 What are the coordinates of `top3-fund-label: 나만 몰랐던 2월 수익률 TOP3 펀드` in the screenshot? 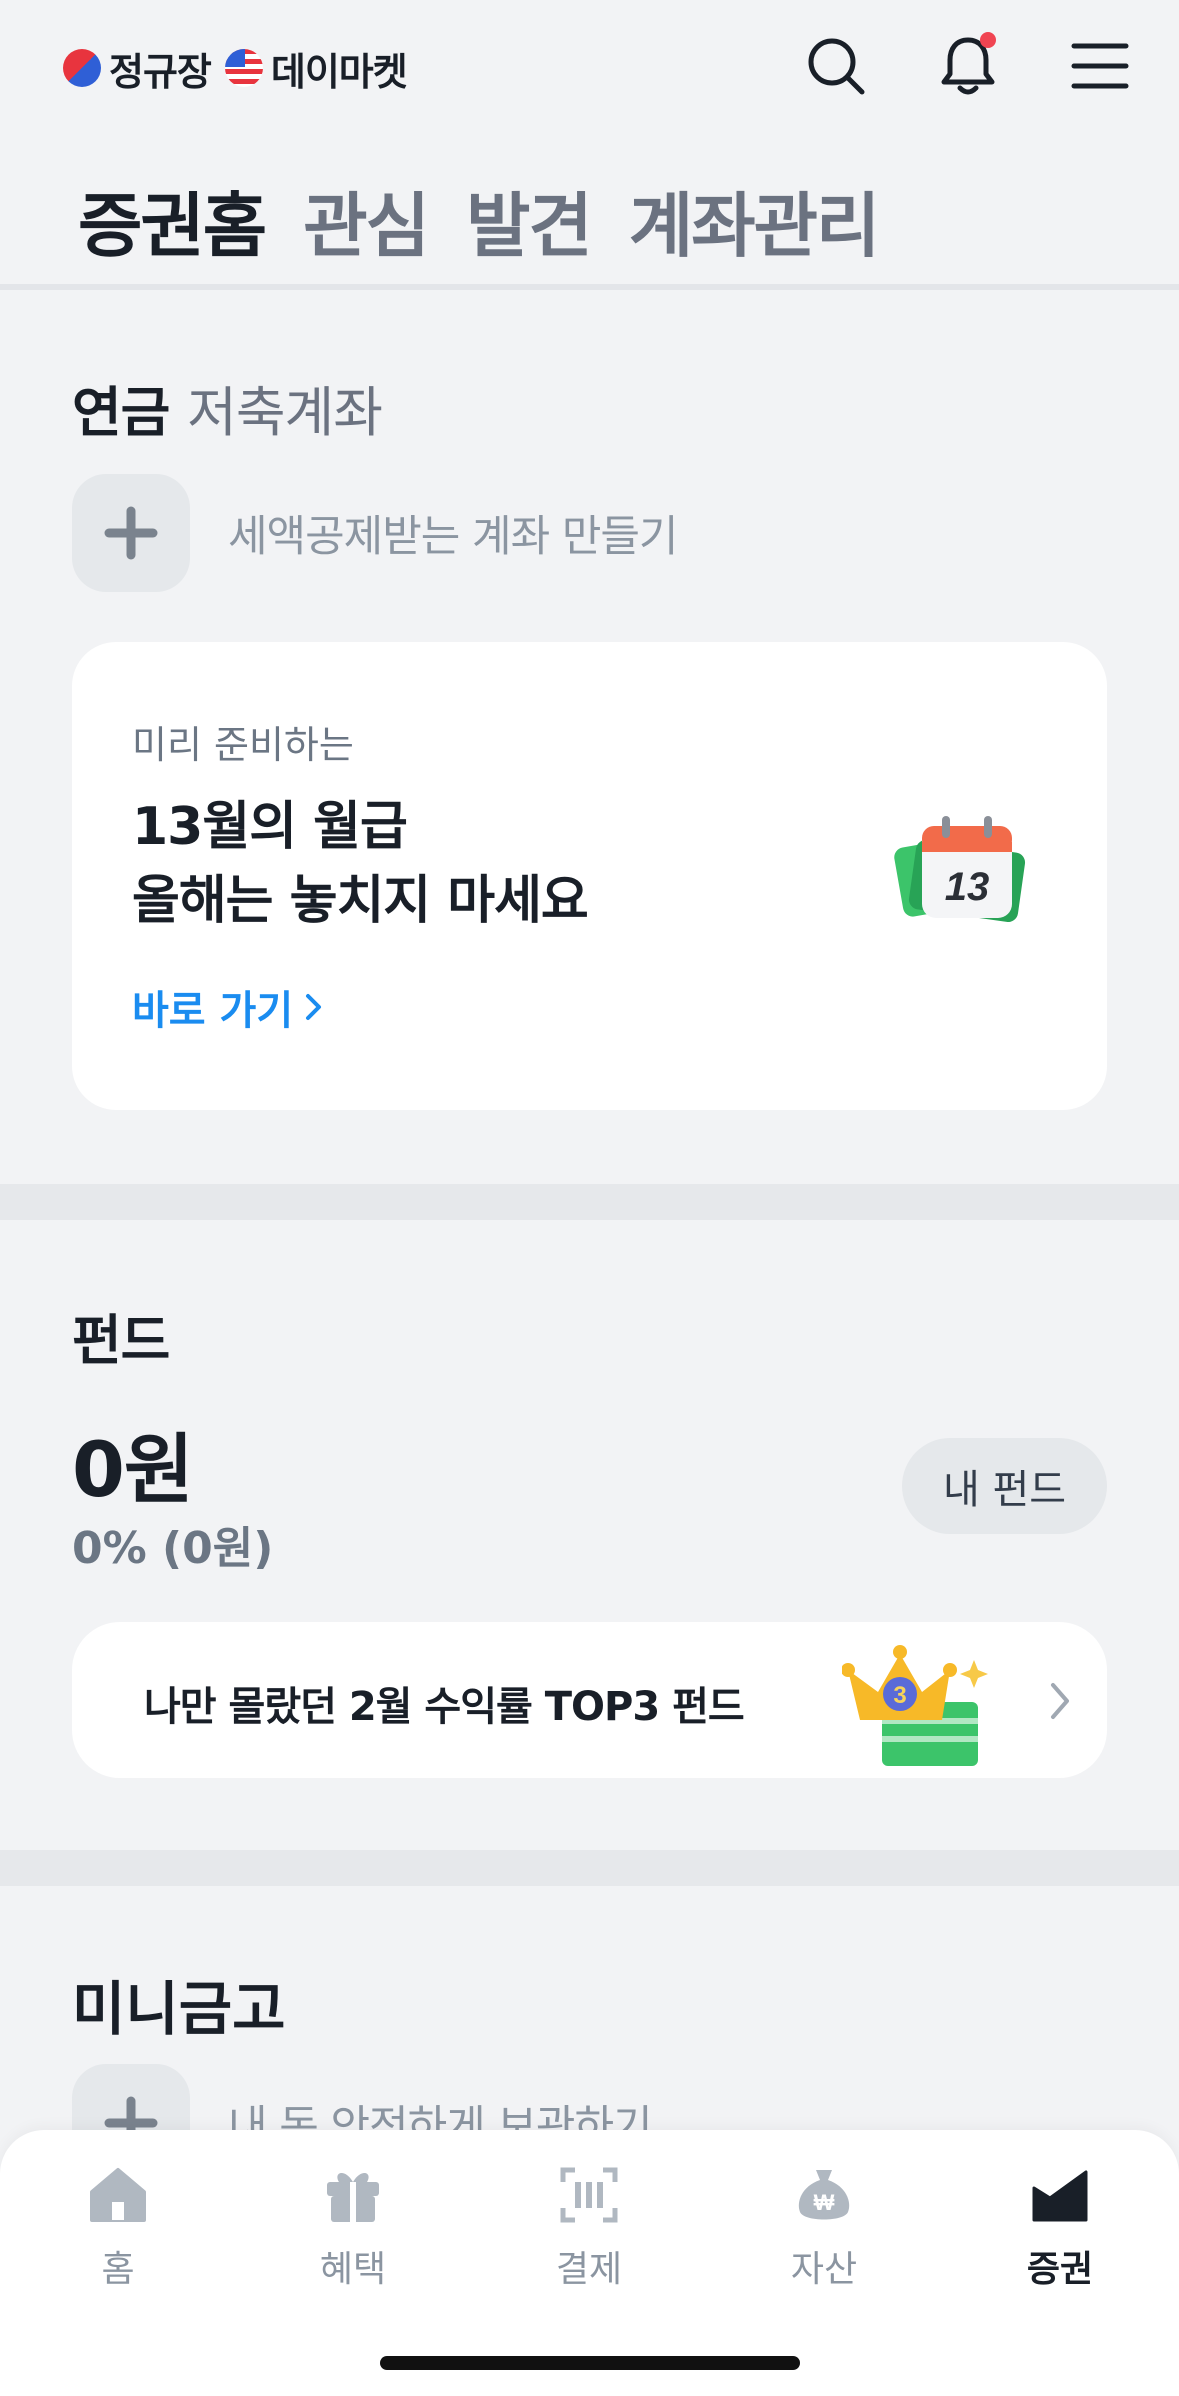 It's located at (444, 1707).